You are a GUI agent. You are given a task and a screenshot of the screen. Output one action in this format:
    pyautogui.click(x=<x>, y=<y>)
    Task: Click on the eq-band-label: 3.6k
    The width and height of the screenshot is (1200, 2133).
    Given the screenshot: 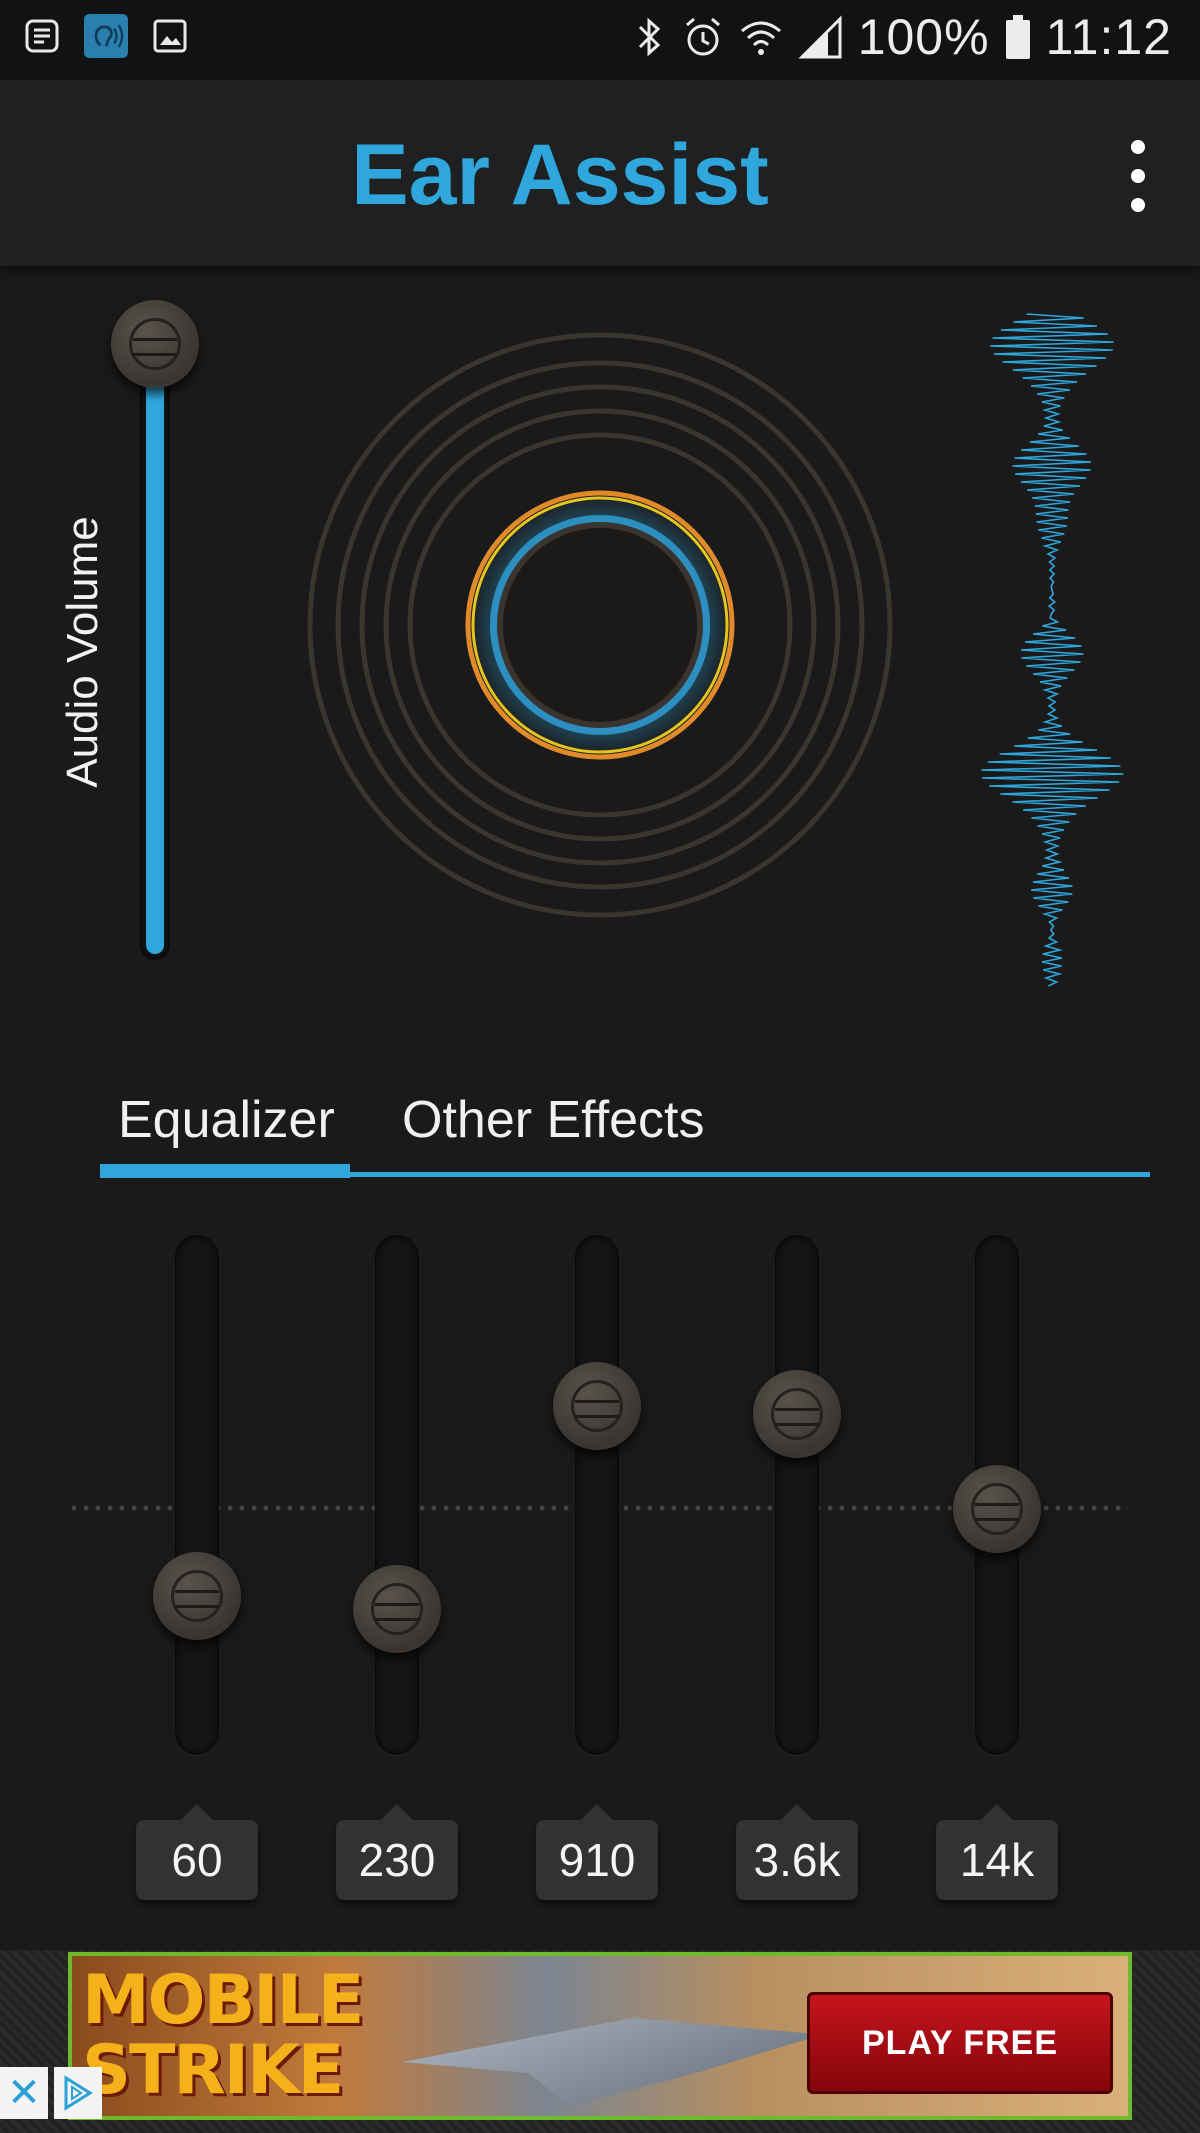 What is the action you would take?
    pyautogui.click(x=797, y=1852)
    